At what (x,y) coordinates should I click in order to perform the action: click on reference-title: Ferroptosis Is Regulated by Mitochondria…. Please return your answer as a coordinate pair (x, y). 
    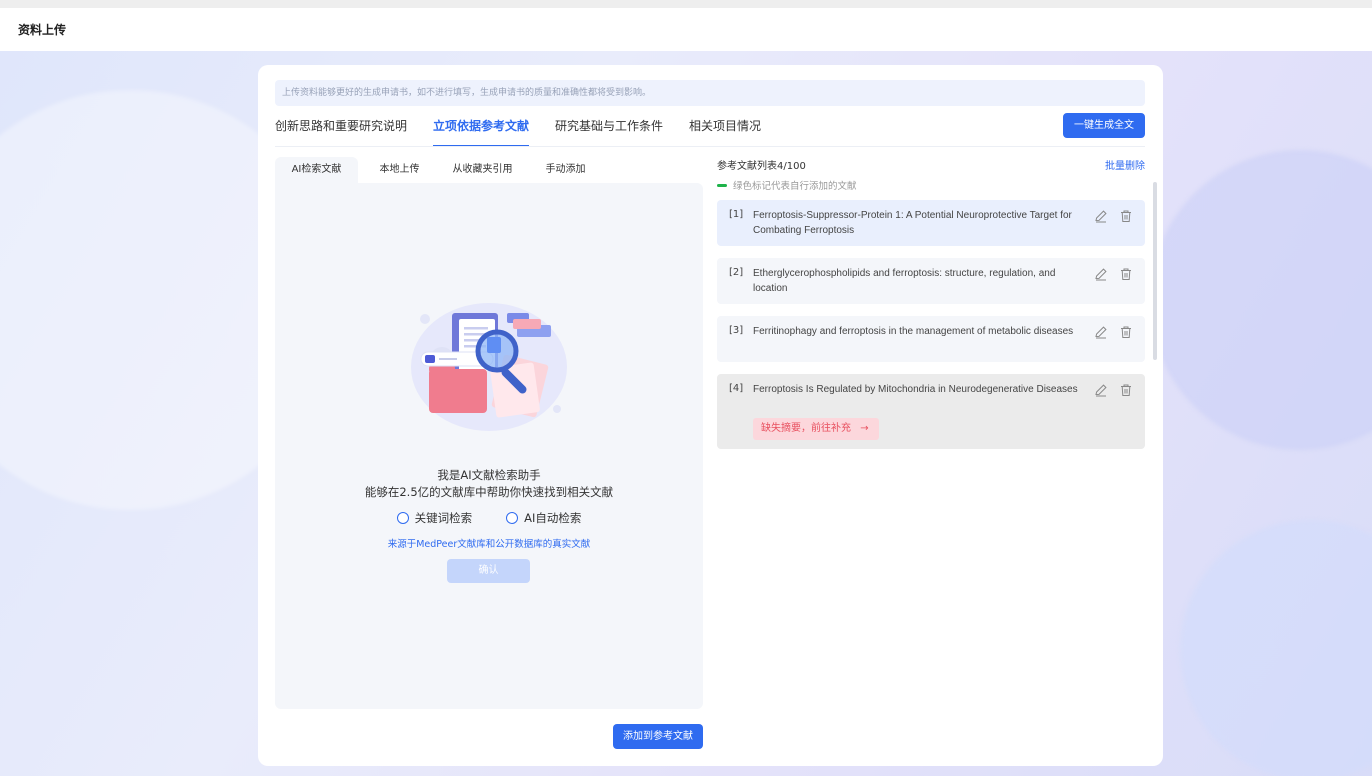
    Looking at the image, I should click on (915, 389).